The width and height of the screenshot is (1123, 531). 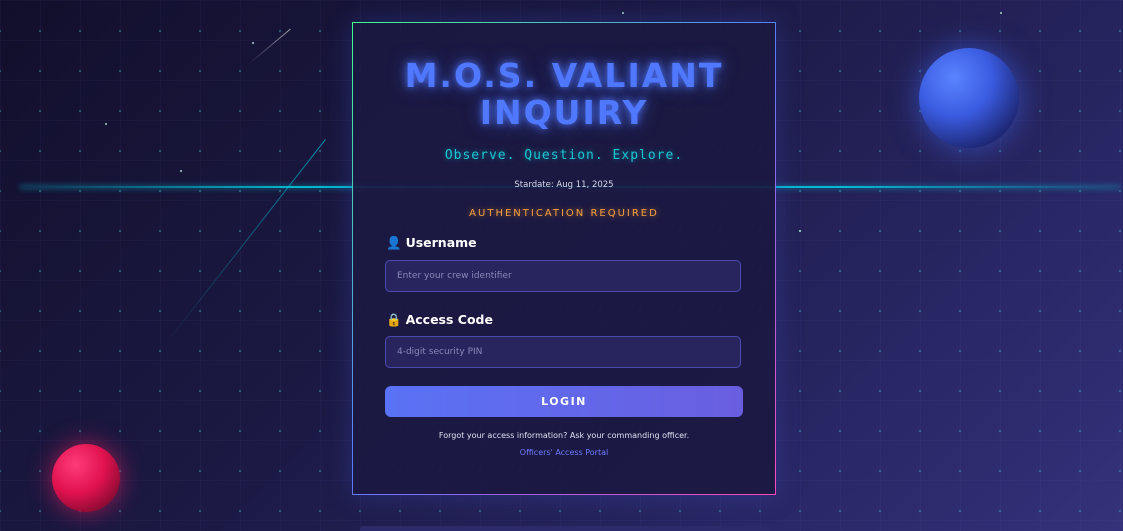 I want to click on red-planet, so click(x=86, y=478).